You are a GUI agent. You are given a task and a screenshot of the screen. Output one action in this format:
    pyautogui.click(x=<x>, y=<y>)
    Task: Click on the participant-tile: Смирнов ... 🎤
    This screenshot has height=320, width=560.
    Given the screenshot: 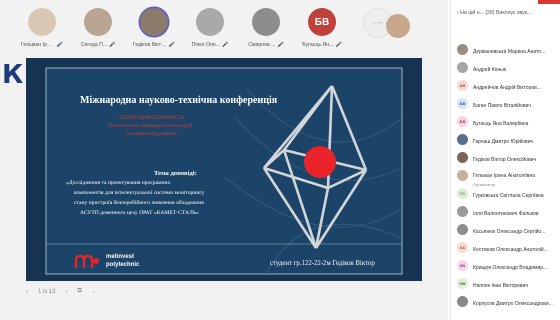 What is the action you would take?
    pyautogui.click(x=266, y=31)
    